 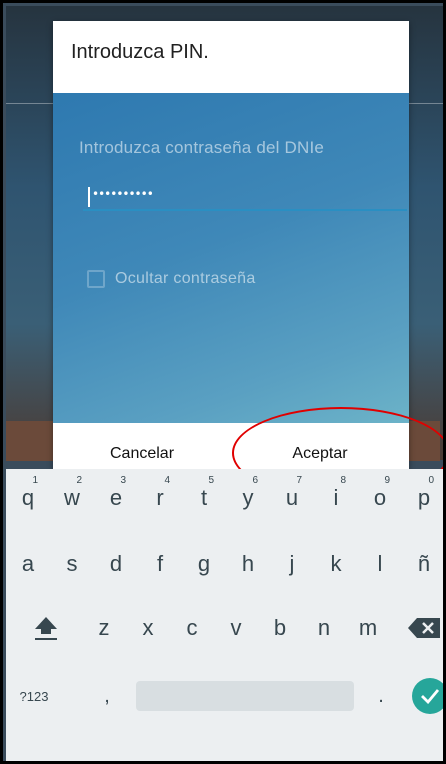 What do you see at coordinates (167, 480) in the screenshot?
I see `key-hint: 4` at bounding box center [167, 480].